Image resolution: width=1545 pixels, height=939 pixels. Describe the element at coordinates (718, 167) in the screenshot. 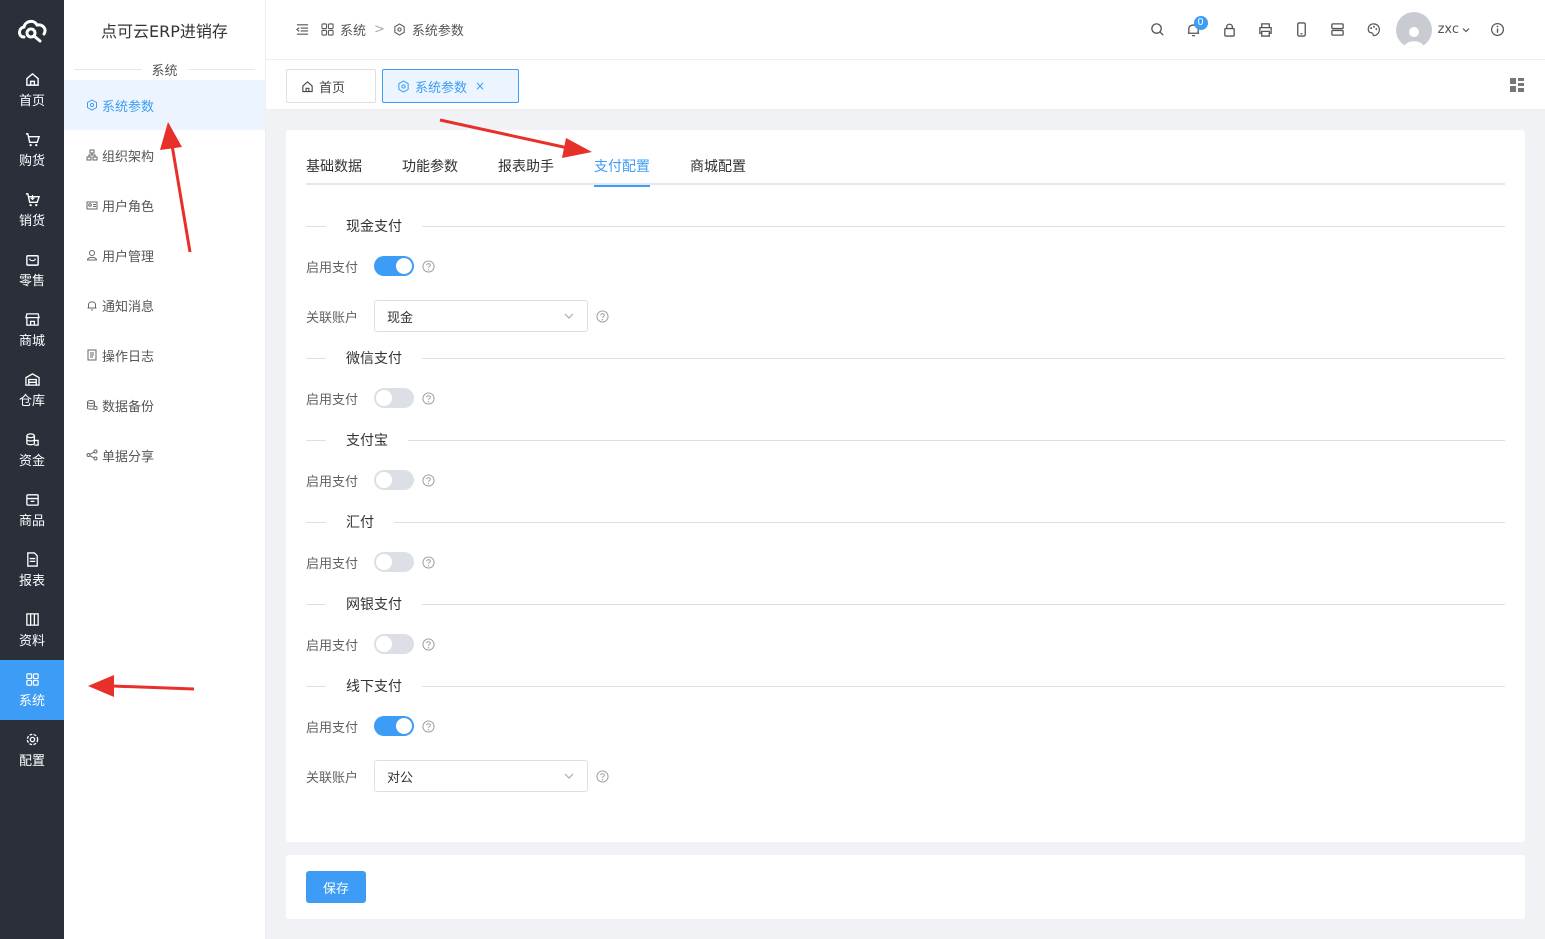

I see `tab-mall-config: 商城配置` at that location.